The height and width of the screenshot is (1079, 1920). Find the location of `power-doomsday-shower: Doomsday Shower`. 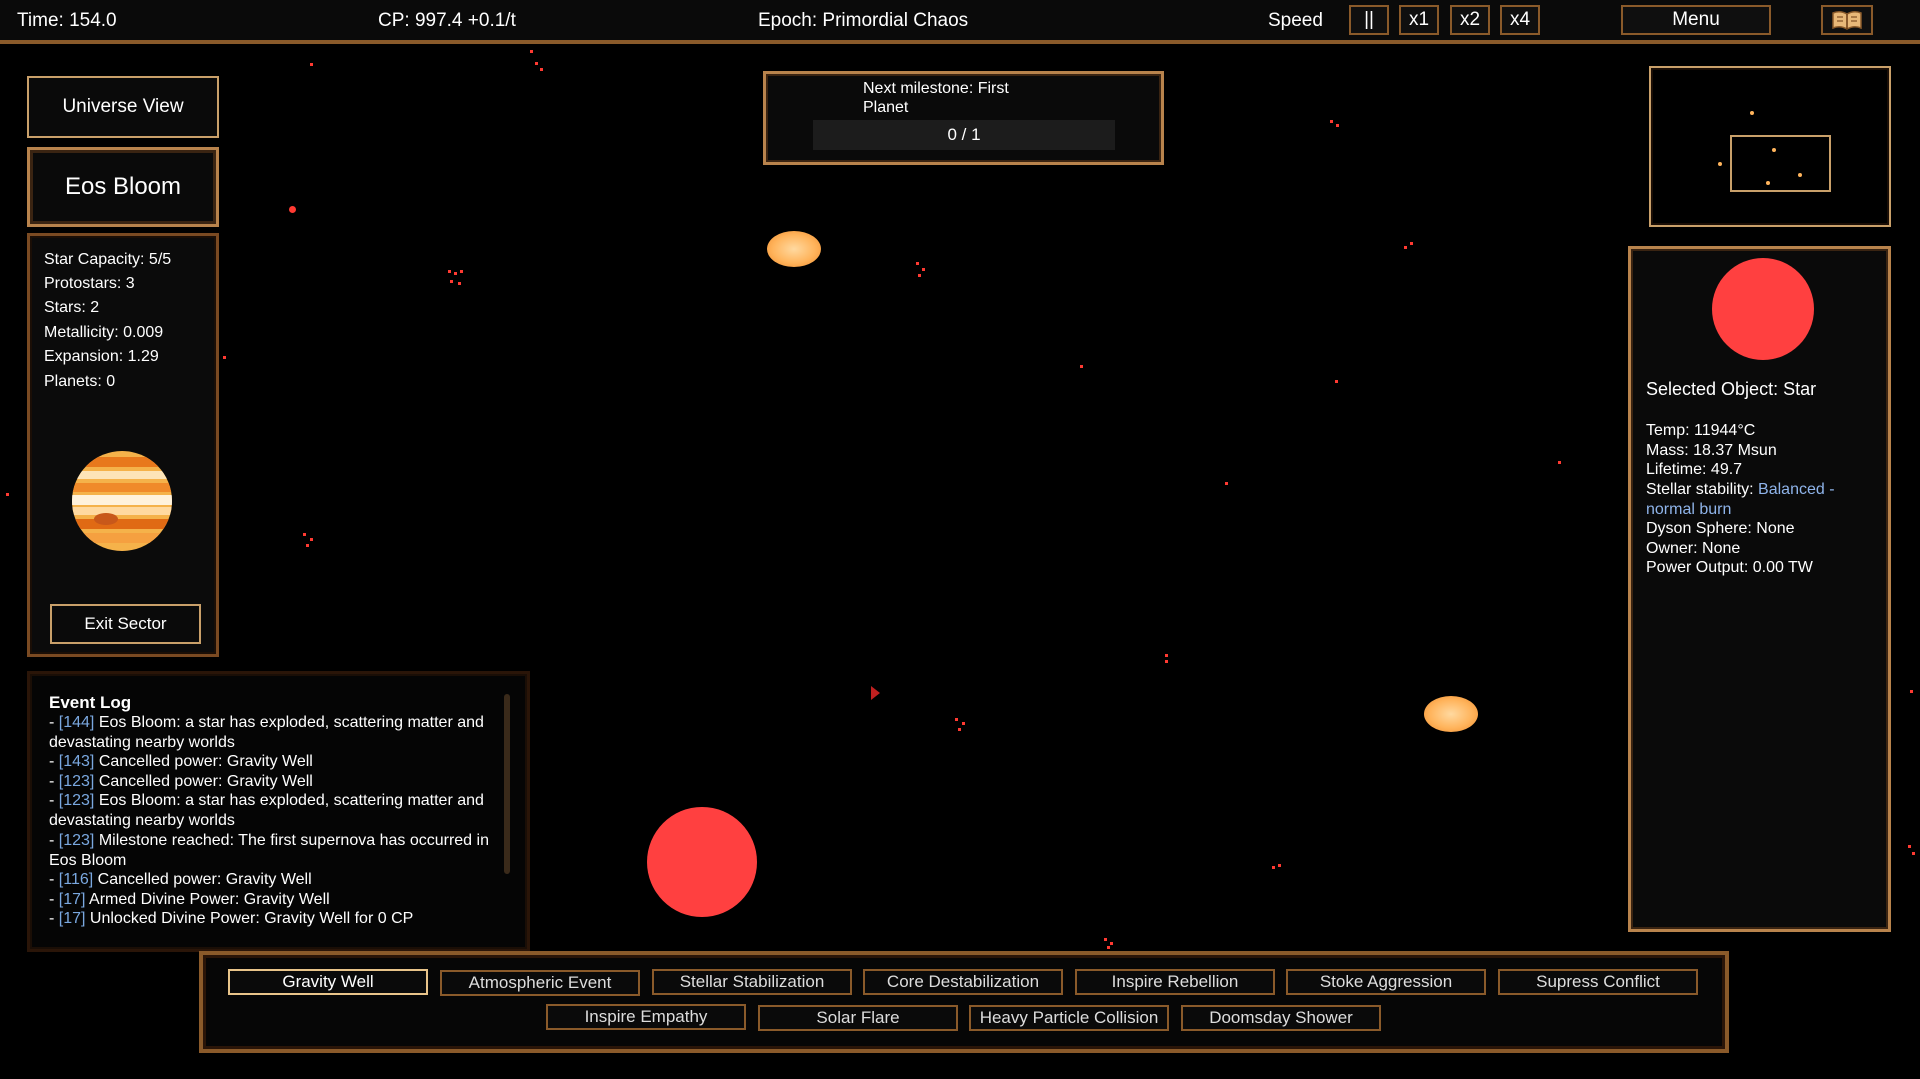

power-doomsday-shower: Doomsday Shower is located at coordinates (1281, 1018).